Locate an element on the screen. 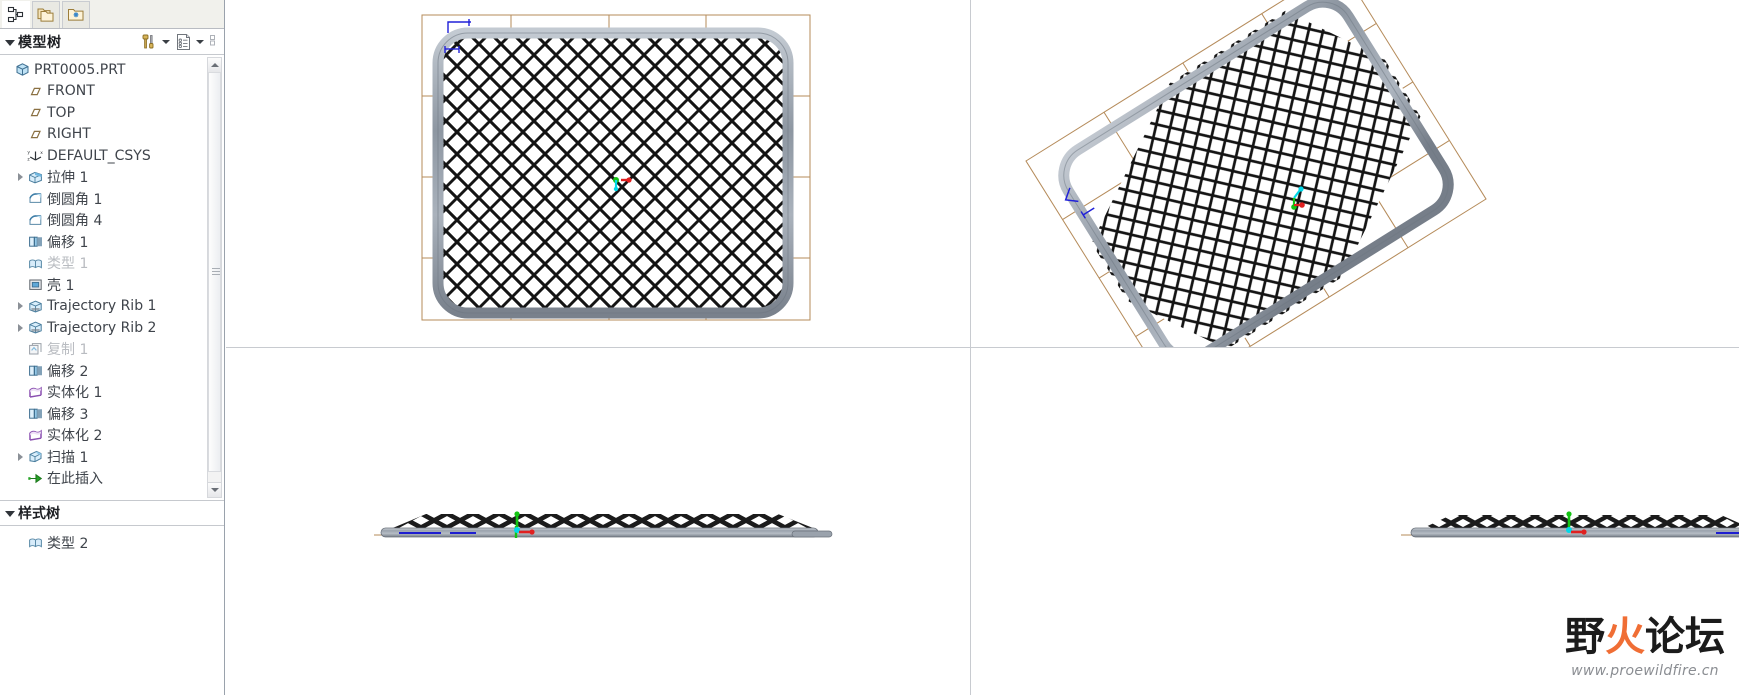  tree-item: Trajectory Rib 2 is located at coordinates (102, 328).